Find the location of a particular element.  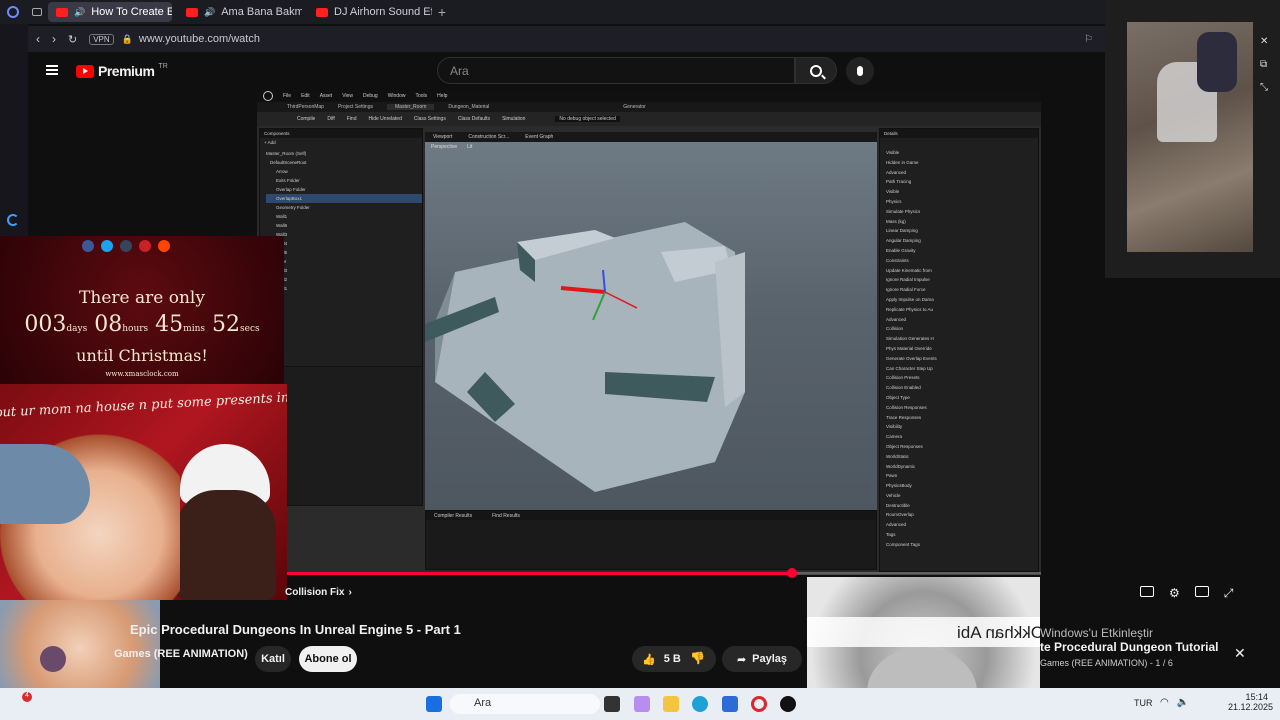

playlist-title: te Procedural Dungeon Tutorial is located at coordinates (1129, 647).